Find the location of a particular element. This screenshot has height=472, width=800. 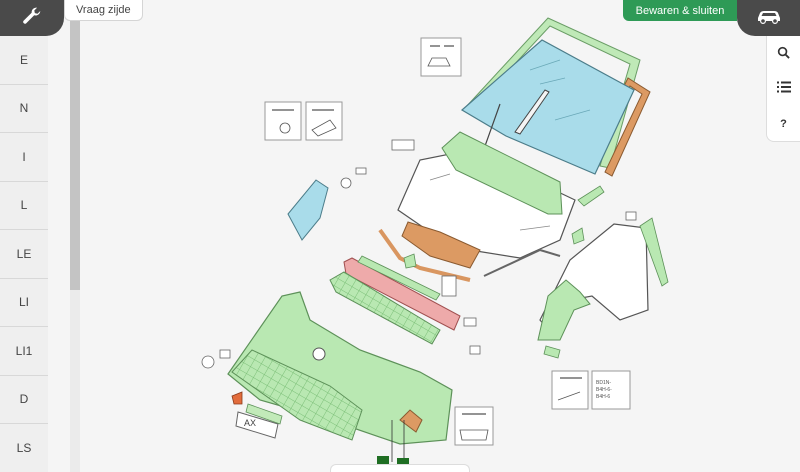

side-item-label: I is located at coordinates (24, 156).